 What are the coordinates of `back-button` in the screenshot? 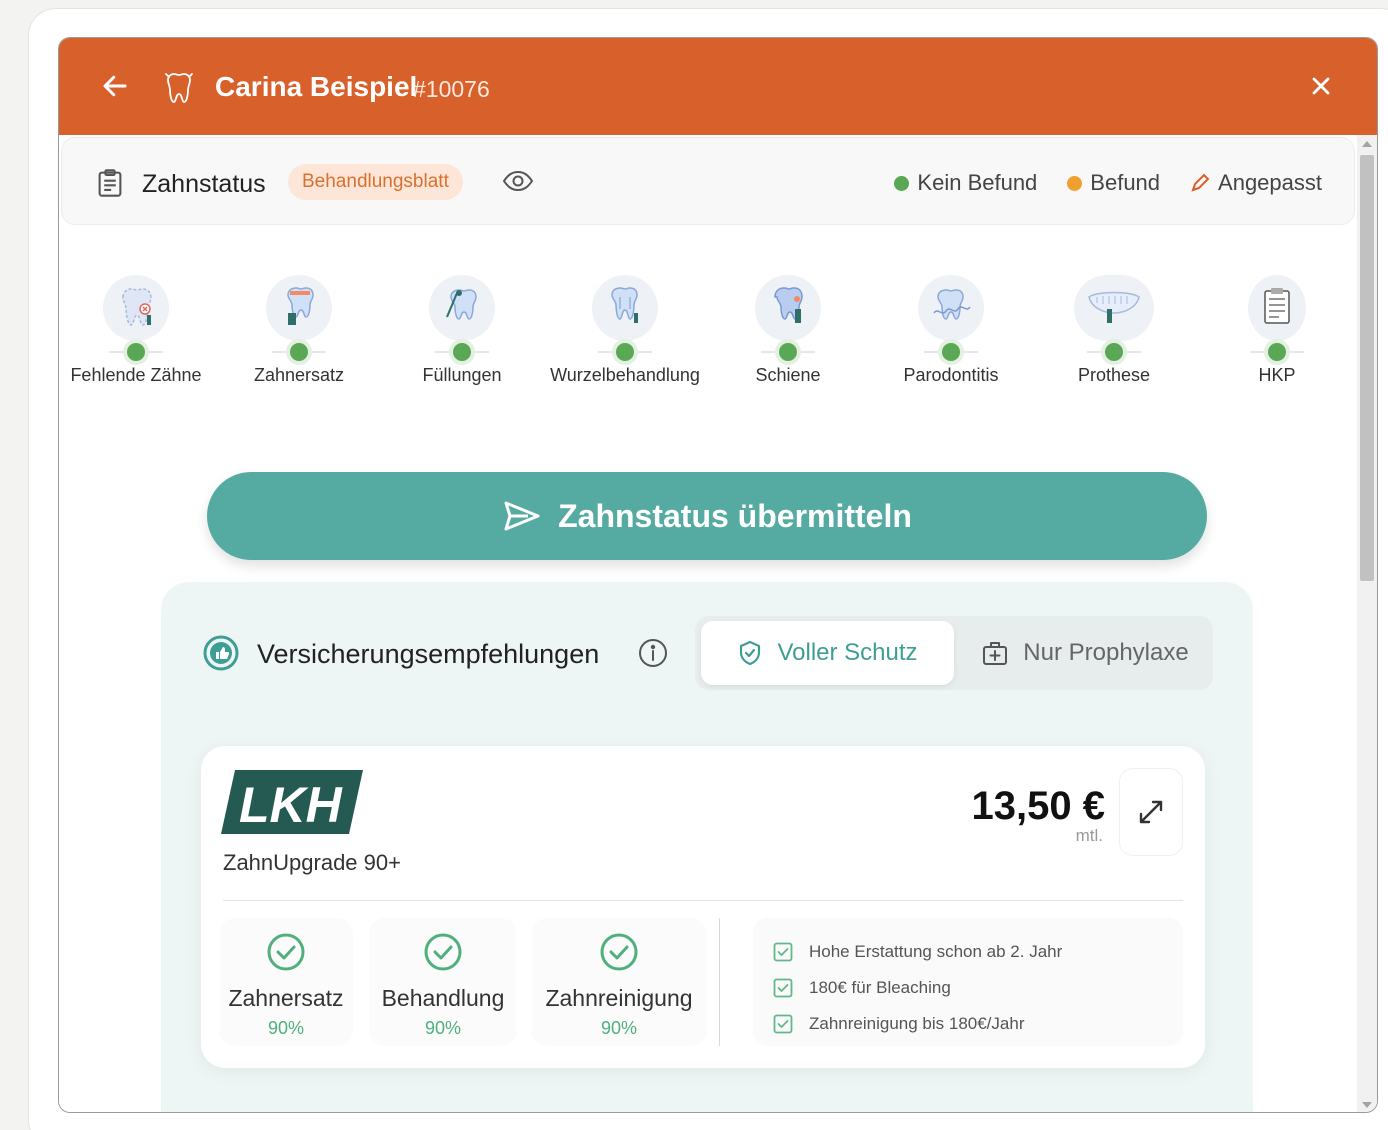 It's located at (115, 86).